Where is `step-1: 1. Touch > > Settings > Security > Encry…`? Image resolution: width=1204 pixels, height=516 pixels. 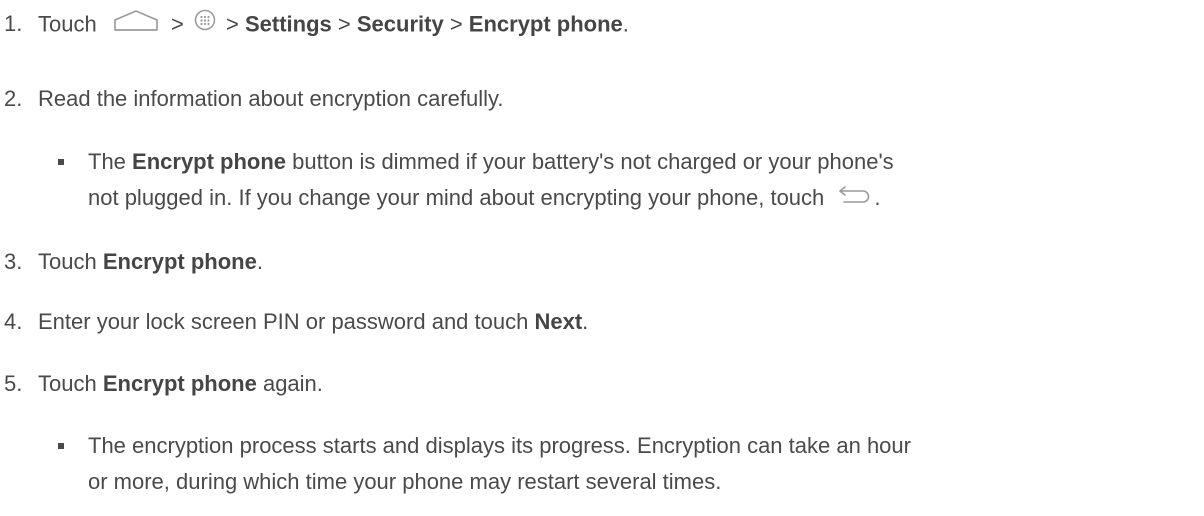
step-1: 1. Touch > > Settings > Security > Encry… is located at coordinates (602, 24).